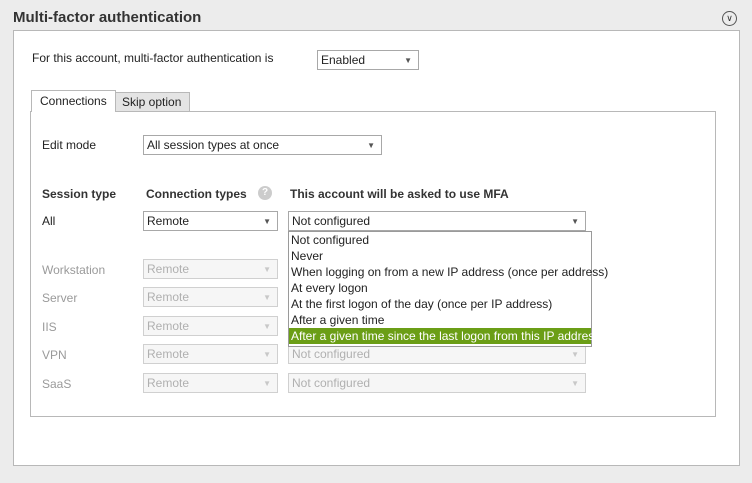 The width and height of the screenshot is (752, 483). Describe the element at coordinates (210, 354) in the screenshot. I see `connection-select-vpn: Remote ▼` at that location.